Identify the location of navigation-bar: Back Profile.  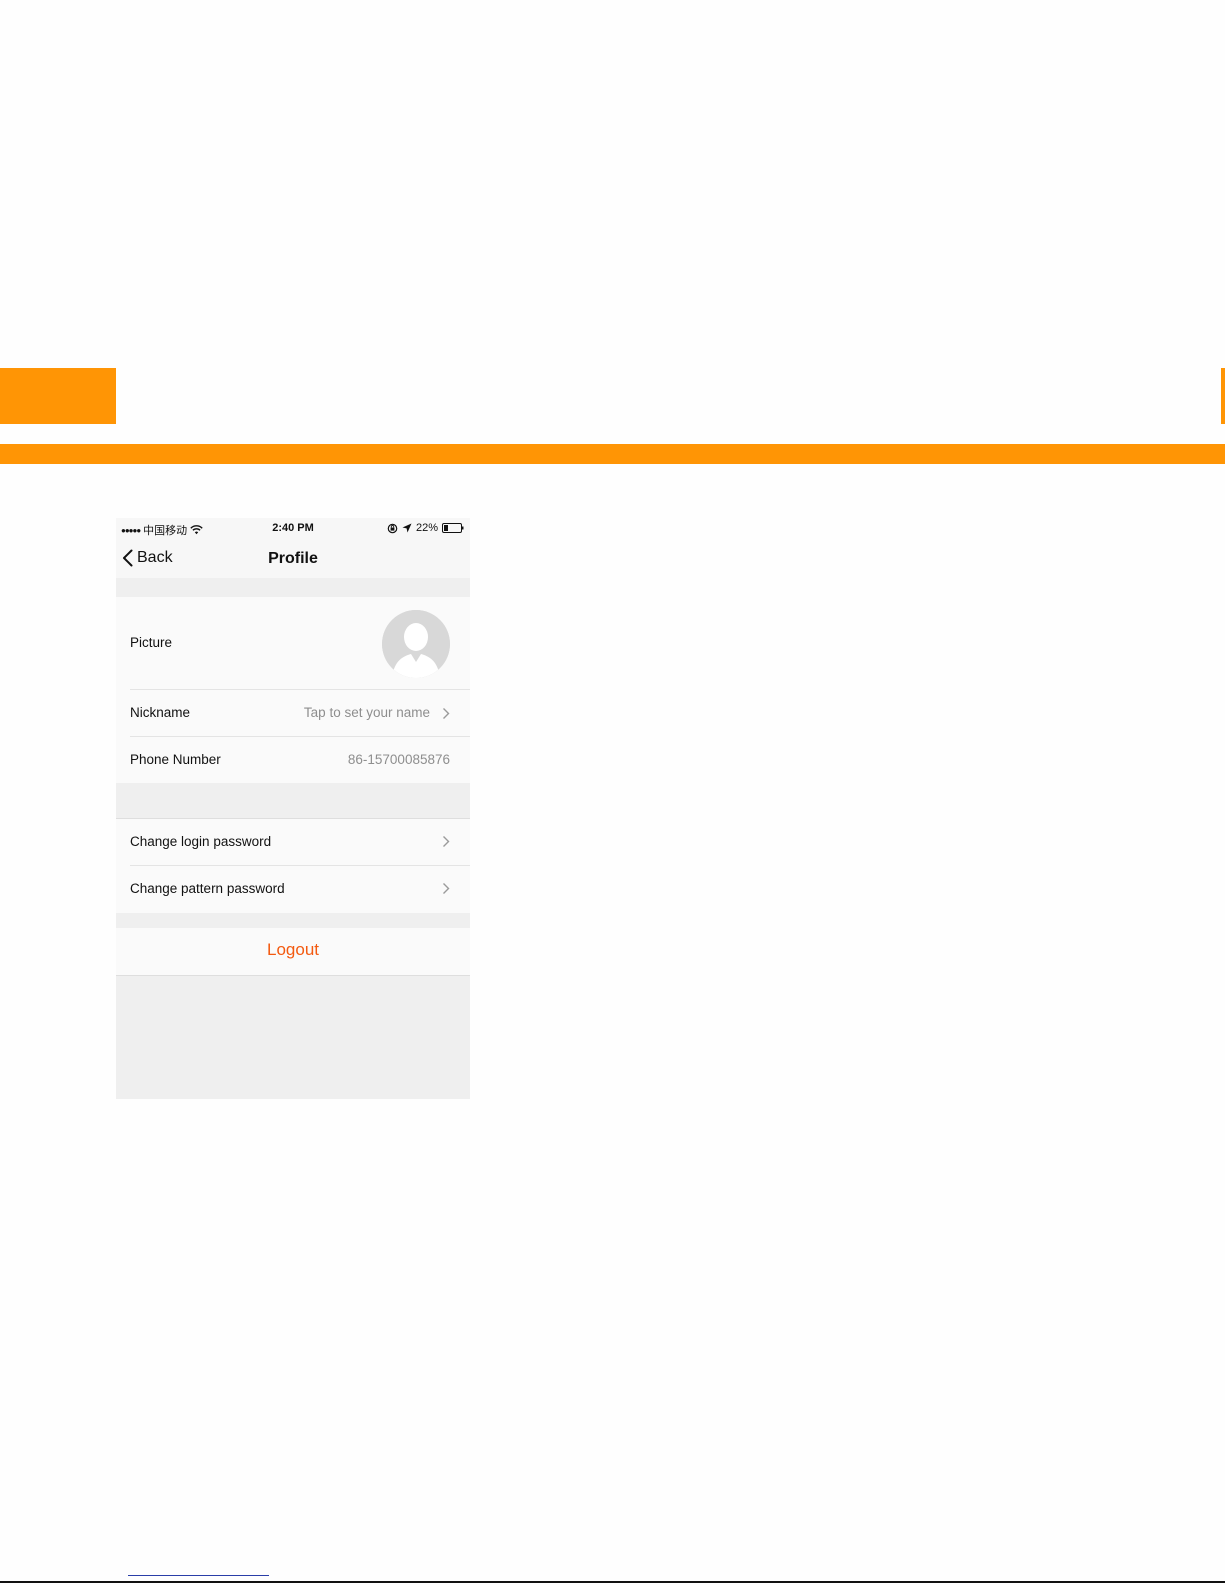
(293, 558).